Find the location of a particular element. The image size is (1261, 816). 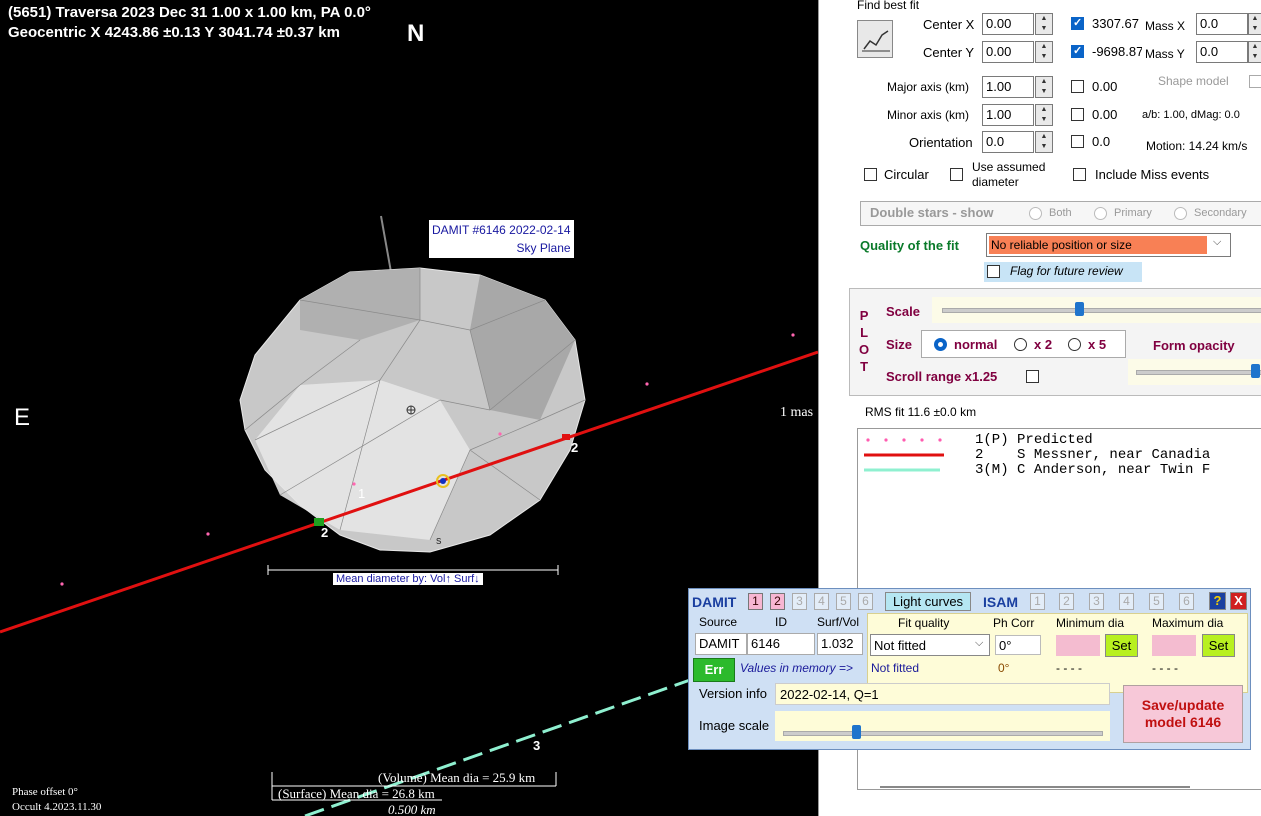

mean-diameter-label: Mean diameter by: Vol↑ Surf↓ is located at coordinates (408, 579).